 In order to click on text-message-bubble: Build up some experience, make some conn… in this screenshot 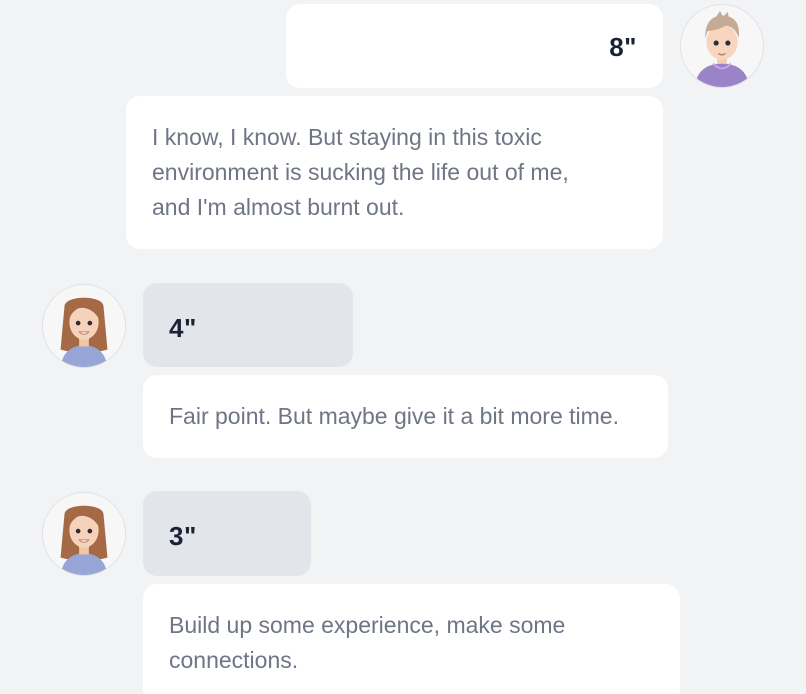, I will do `click(411, 639)`.